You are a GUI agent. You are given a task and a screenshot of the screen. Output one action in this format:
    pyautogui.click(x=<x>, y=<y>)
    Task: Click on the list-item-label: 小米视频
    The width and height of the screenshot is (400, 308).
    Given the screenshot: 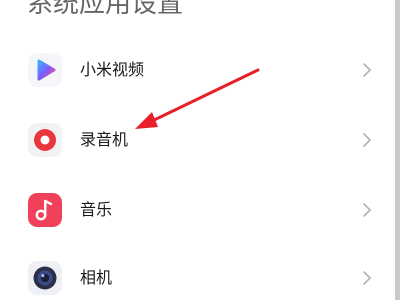 What is the action you would take?
    pyautogui.click(x=112, y=69)
    